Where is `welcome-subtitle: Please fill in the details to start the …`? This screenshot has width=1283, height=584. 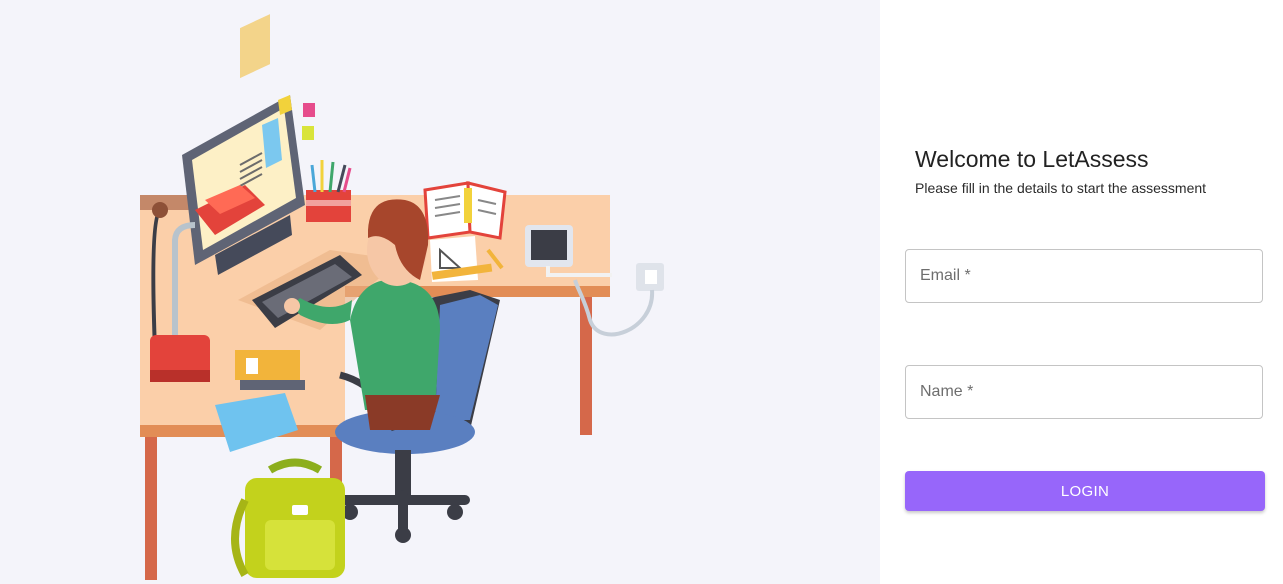
welcome-subtitle: Please fill in the details to start the … is located at coordinates (1061, 188).